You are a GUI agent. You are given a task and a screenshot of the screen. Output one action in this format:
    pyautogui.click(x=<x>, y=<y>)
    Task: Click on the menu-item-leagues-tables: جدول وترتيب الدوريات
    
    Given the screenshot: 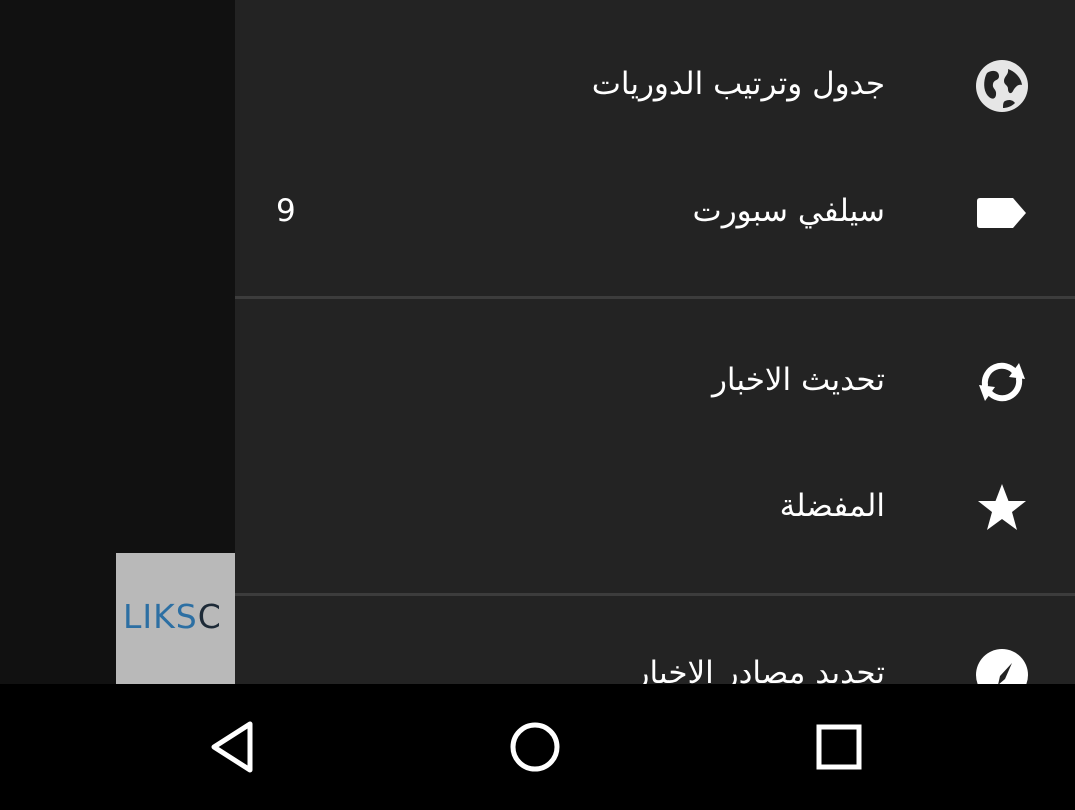 What is the action you would take?
    pyautogui.click(x=655, y=86)
    